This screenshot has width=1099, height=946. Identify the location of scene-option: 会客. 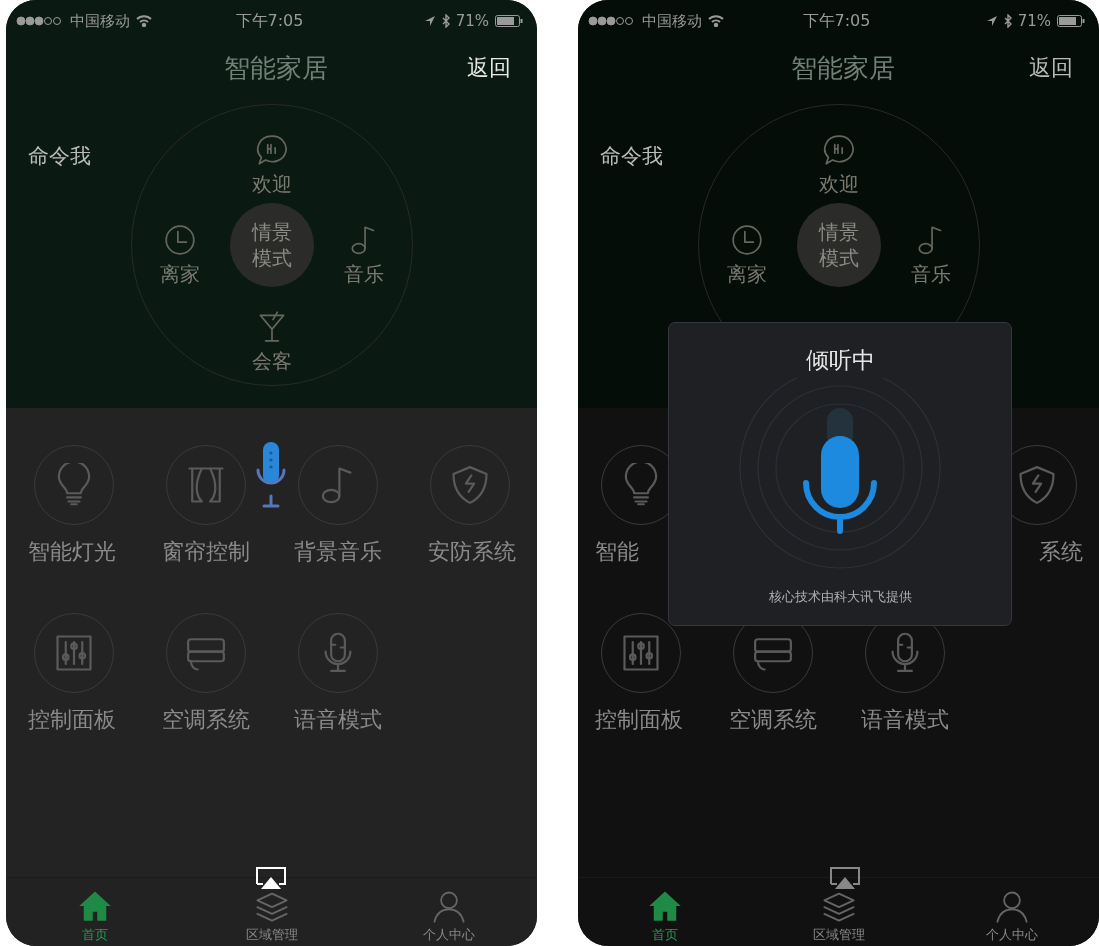
(271, 361).